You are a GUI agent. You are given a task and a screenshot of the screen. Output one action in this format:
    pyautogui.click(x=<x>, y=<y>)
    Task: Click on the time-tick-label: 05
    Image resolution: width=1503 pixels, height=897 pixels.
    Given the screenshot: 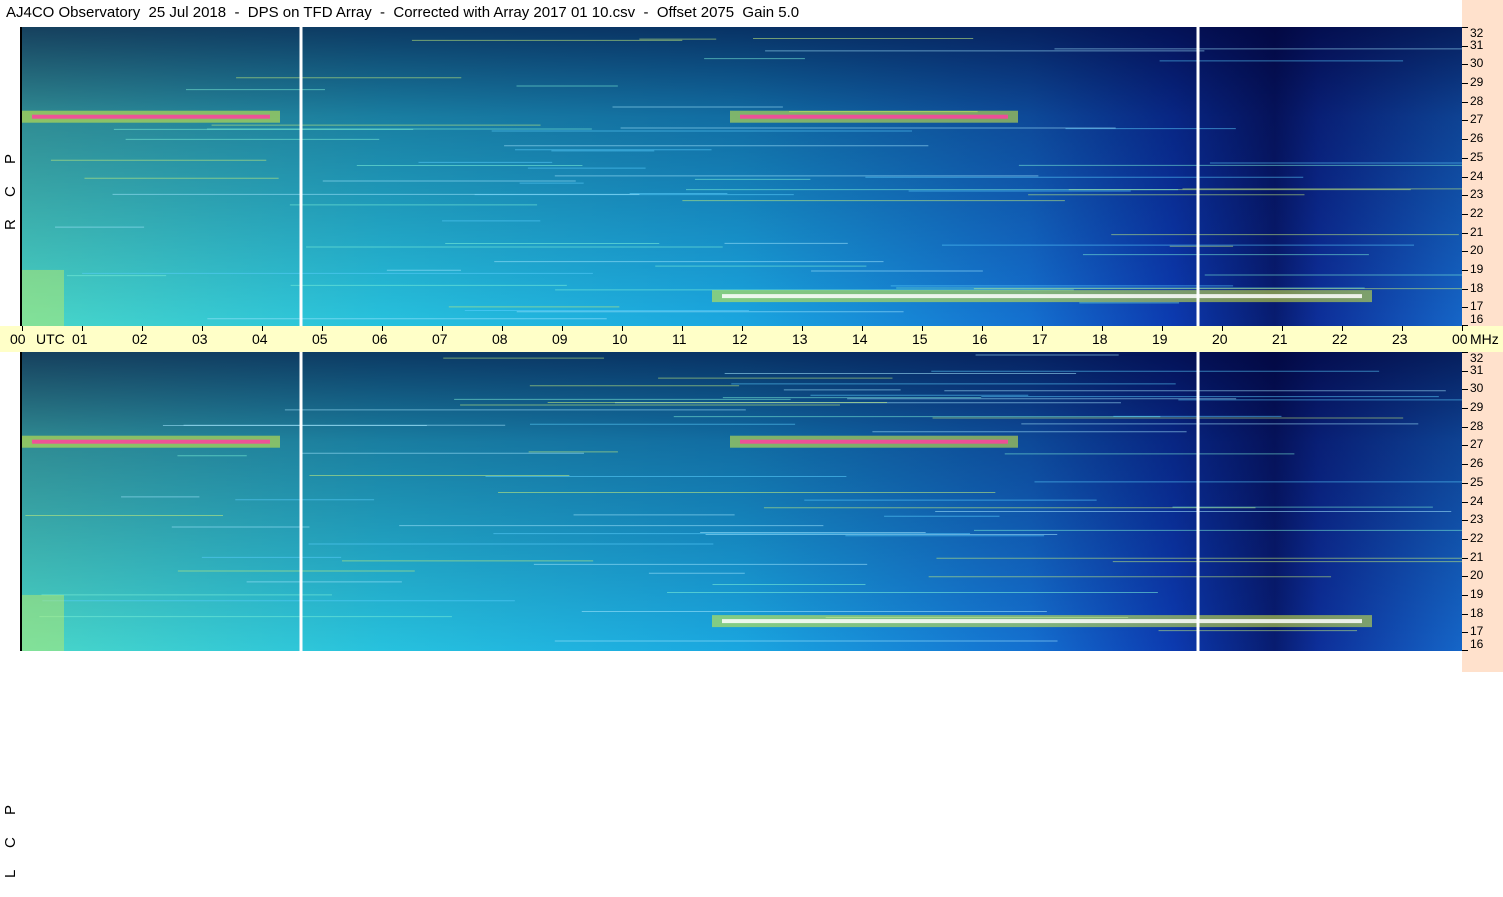 What is the action you would take?
    pyautogui.click(x=320, y=339)
    